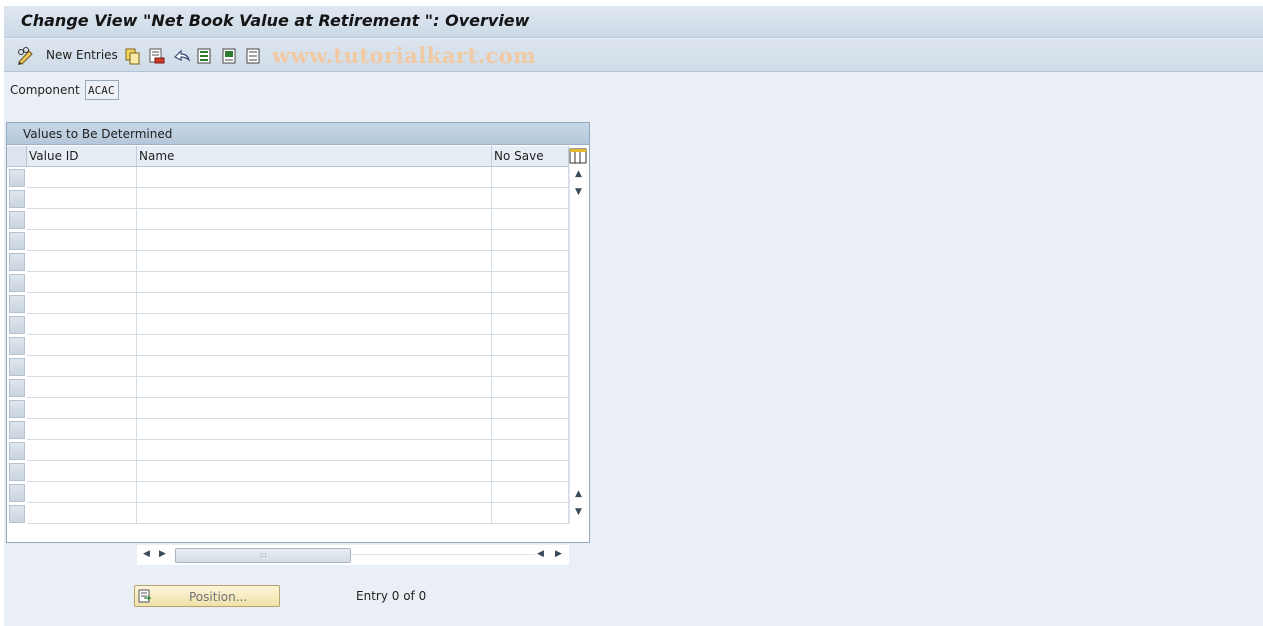 Image resolution: width=1263 pixels, height=626 pixels. I want to click on horizontal-thumb: :::, so click(263, 555).